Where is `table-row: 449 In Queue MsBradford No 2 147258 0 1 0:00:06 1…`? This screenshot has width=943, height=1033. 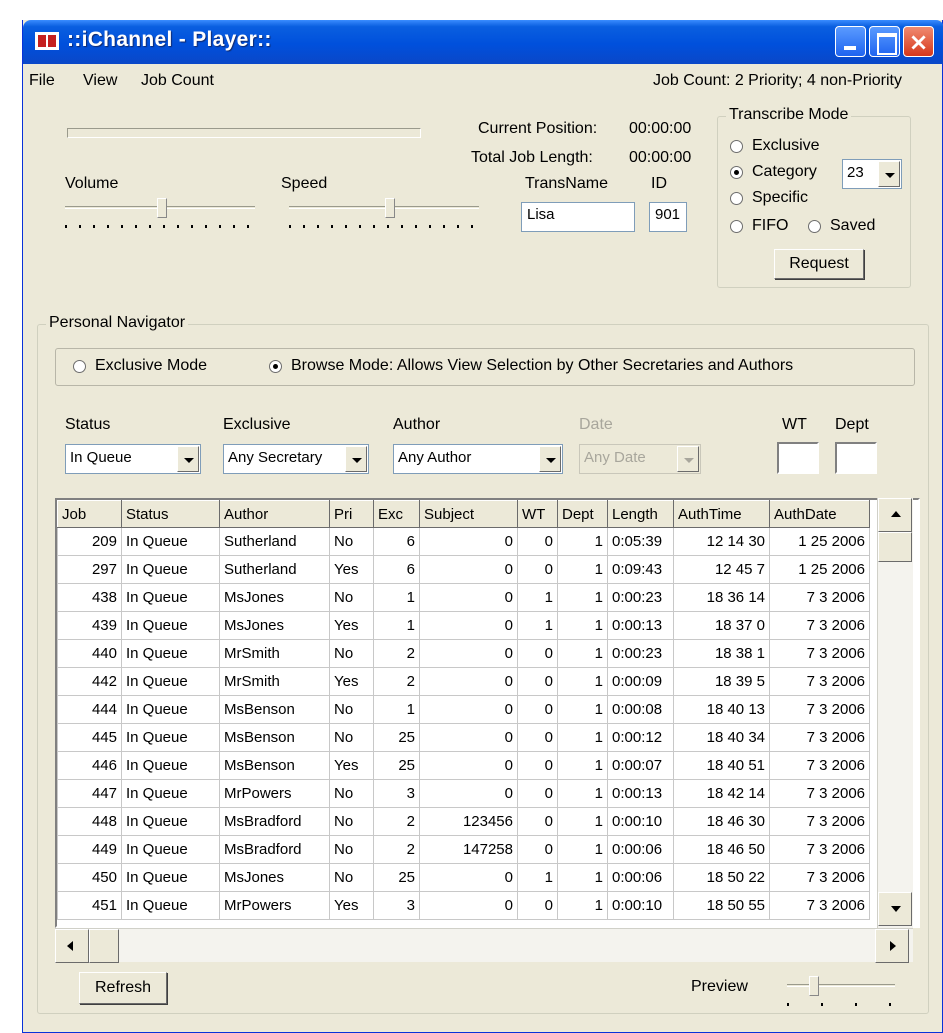 table-row: 449 In Queue MsBradford No 2 147258 0 1 0:00:06 1… is located at coordinates (463, 849).